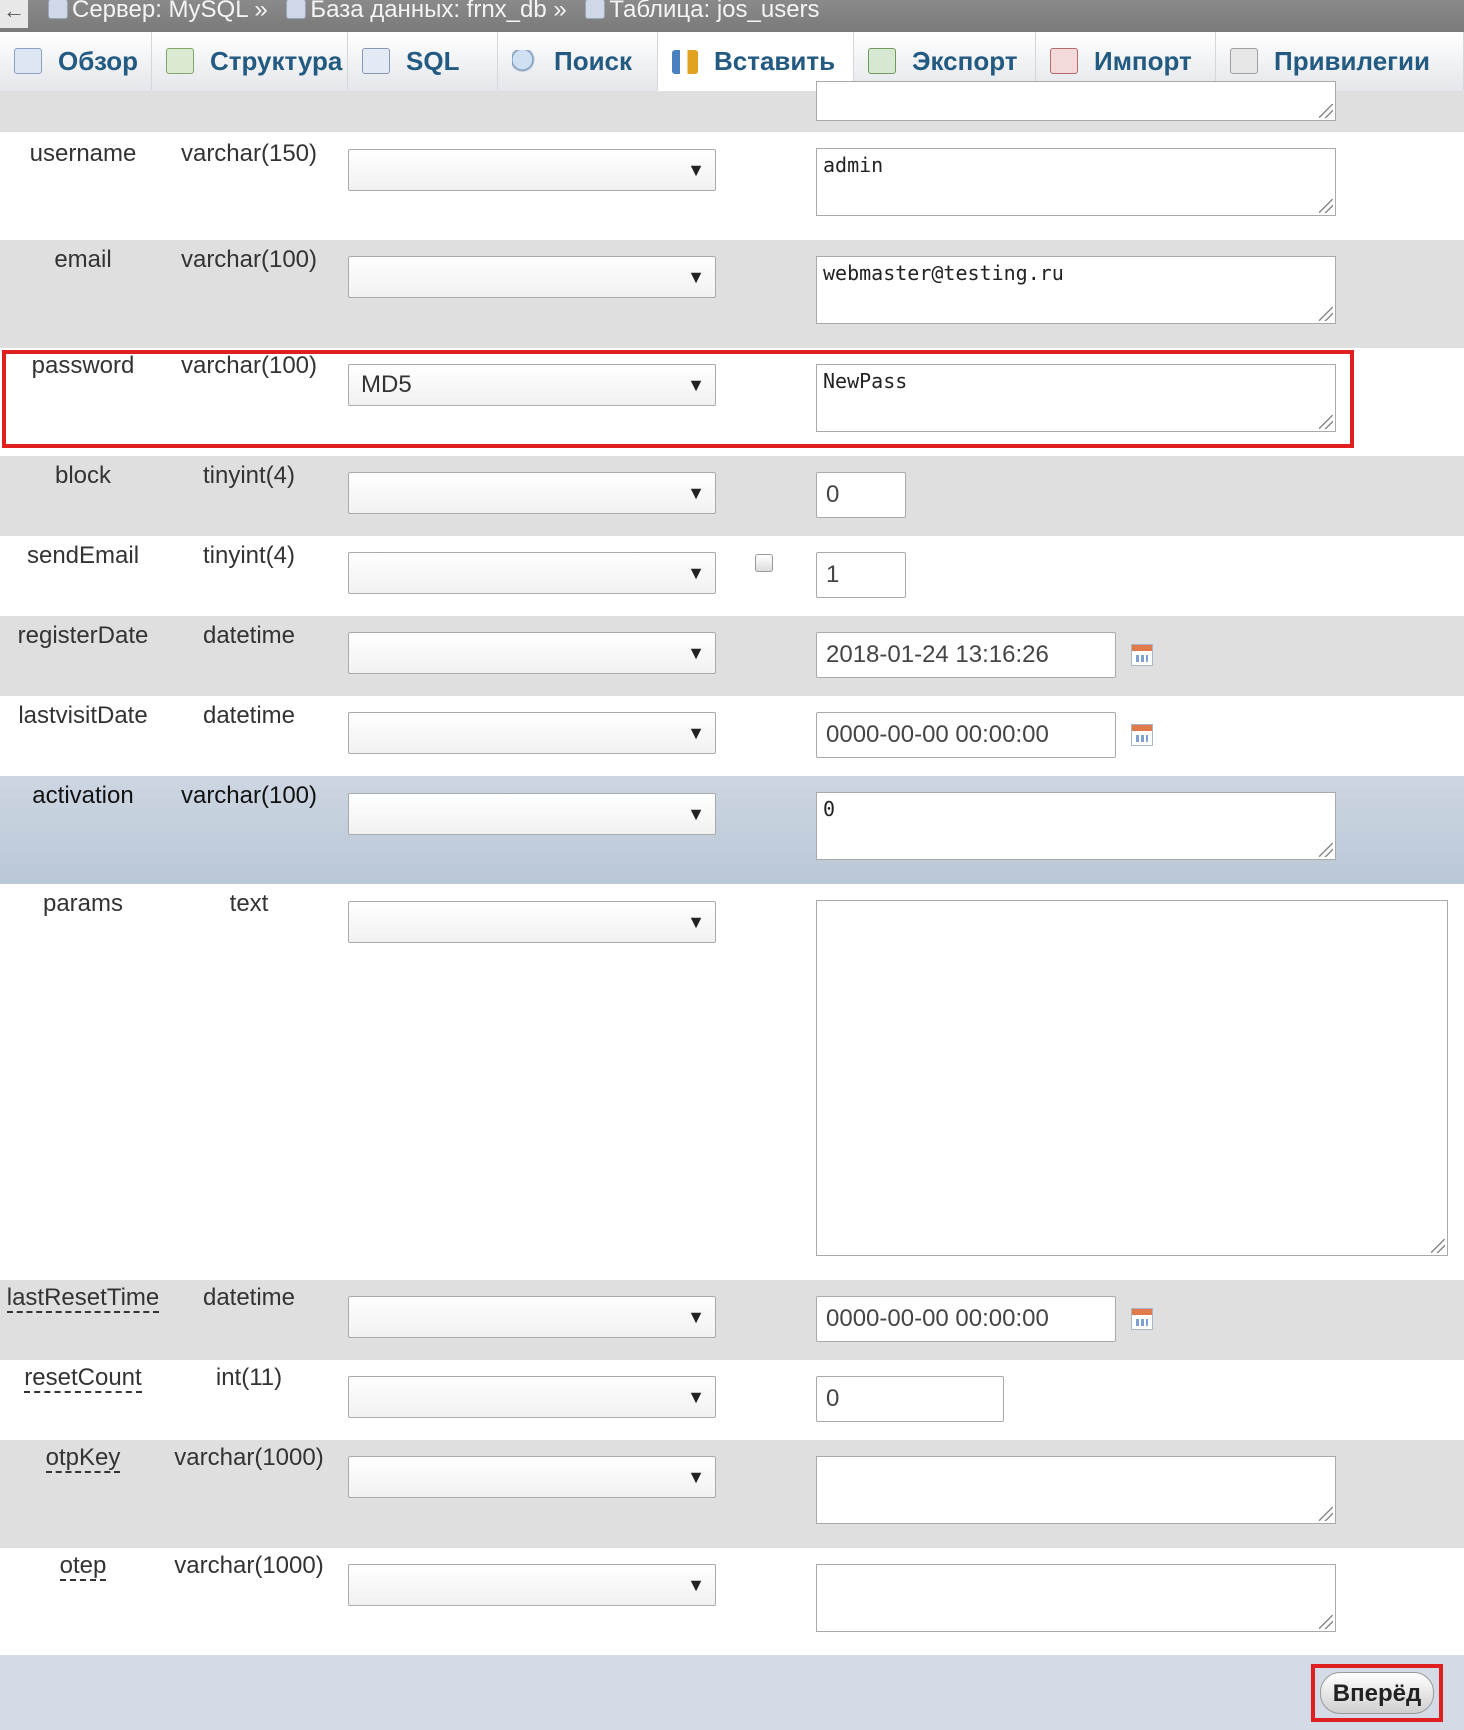 The width and height of the screenshot is (1464, 1730). I want to click on tab-sql: SQL, so click(423, 61).